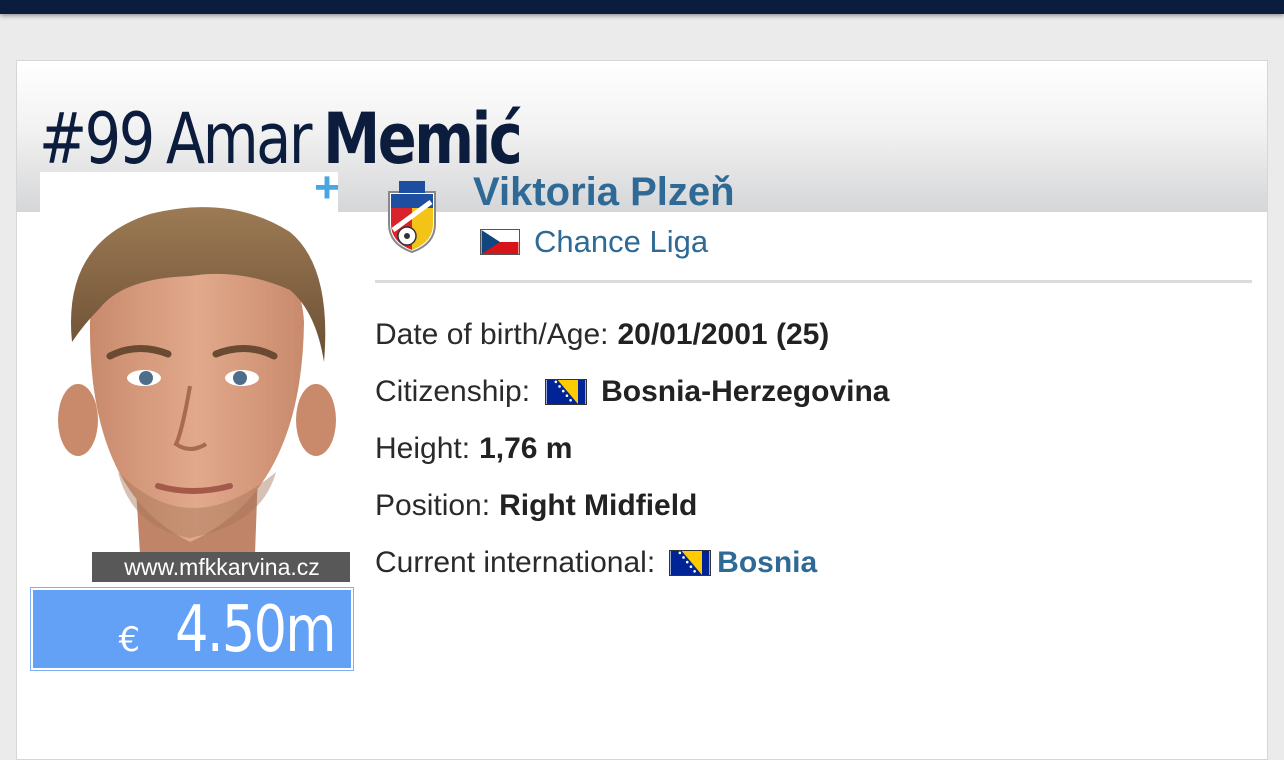 This screenshot has width=1284, height=760. I want to click on player-photo, so click(189, 363).